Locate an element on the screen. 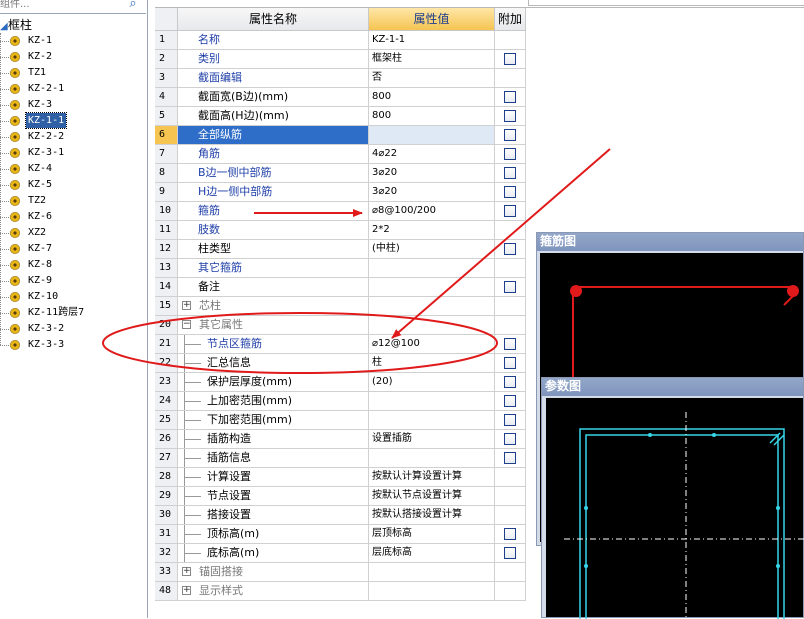  property-value-cell: 否 is located at coordinates (432, 78).